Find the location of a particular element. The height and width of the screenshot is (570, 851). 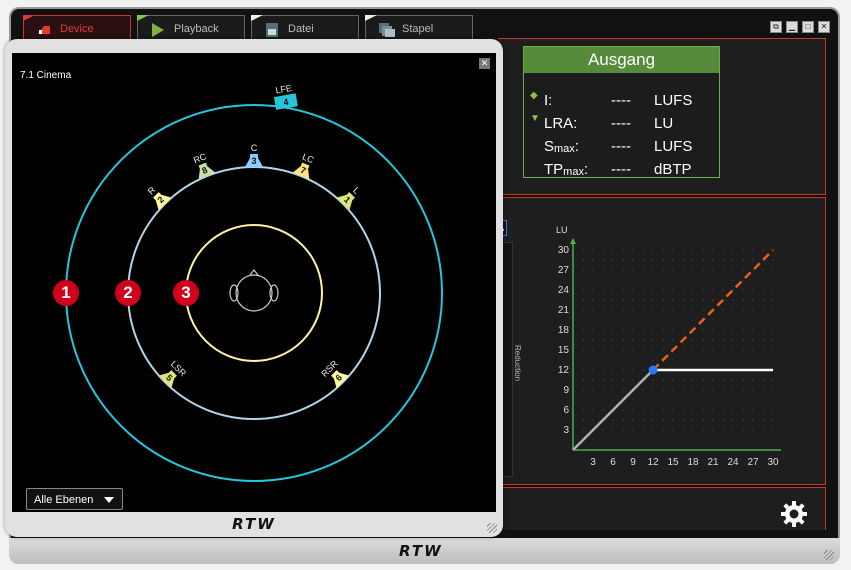

resize-grip is located at coordinates (829, 555).